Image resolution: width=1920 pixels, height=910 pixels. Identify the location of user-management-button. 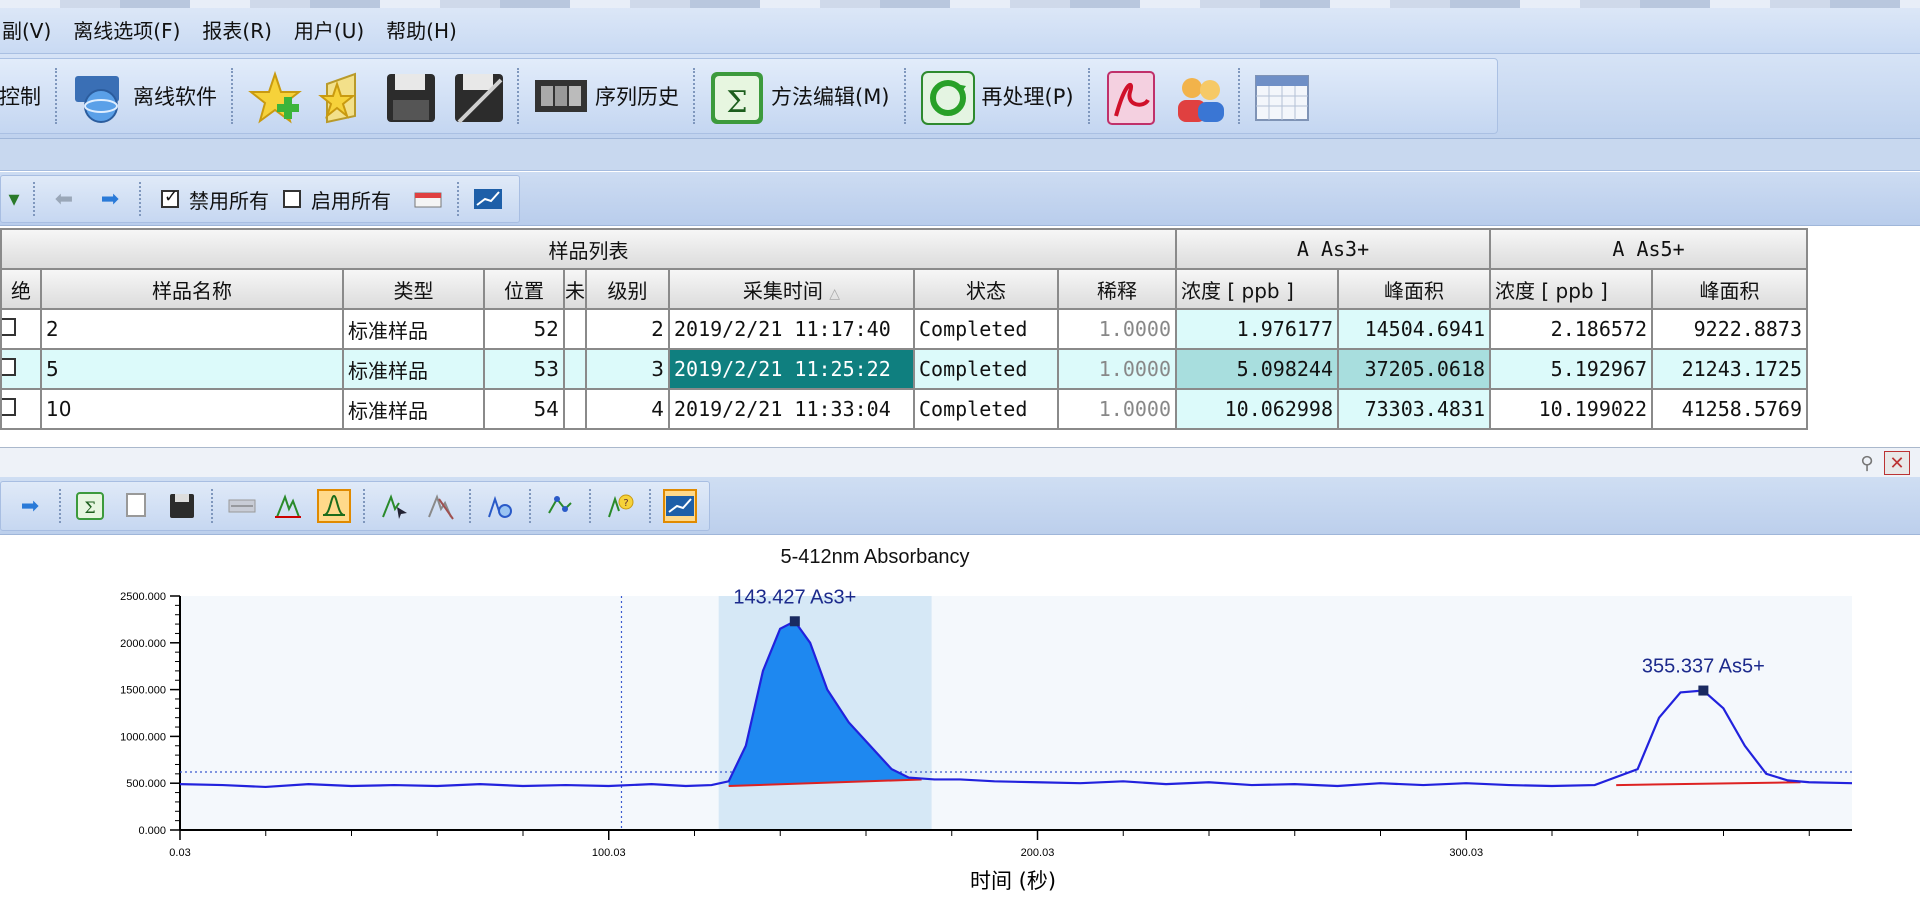
(1198, 96).